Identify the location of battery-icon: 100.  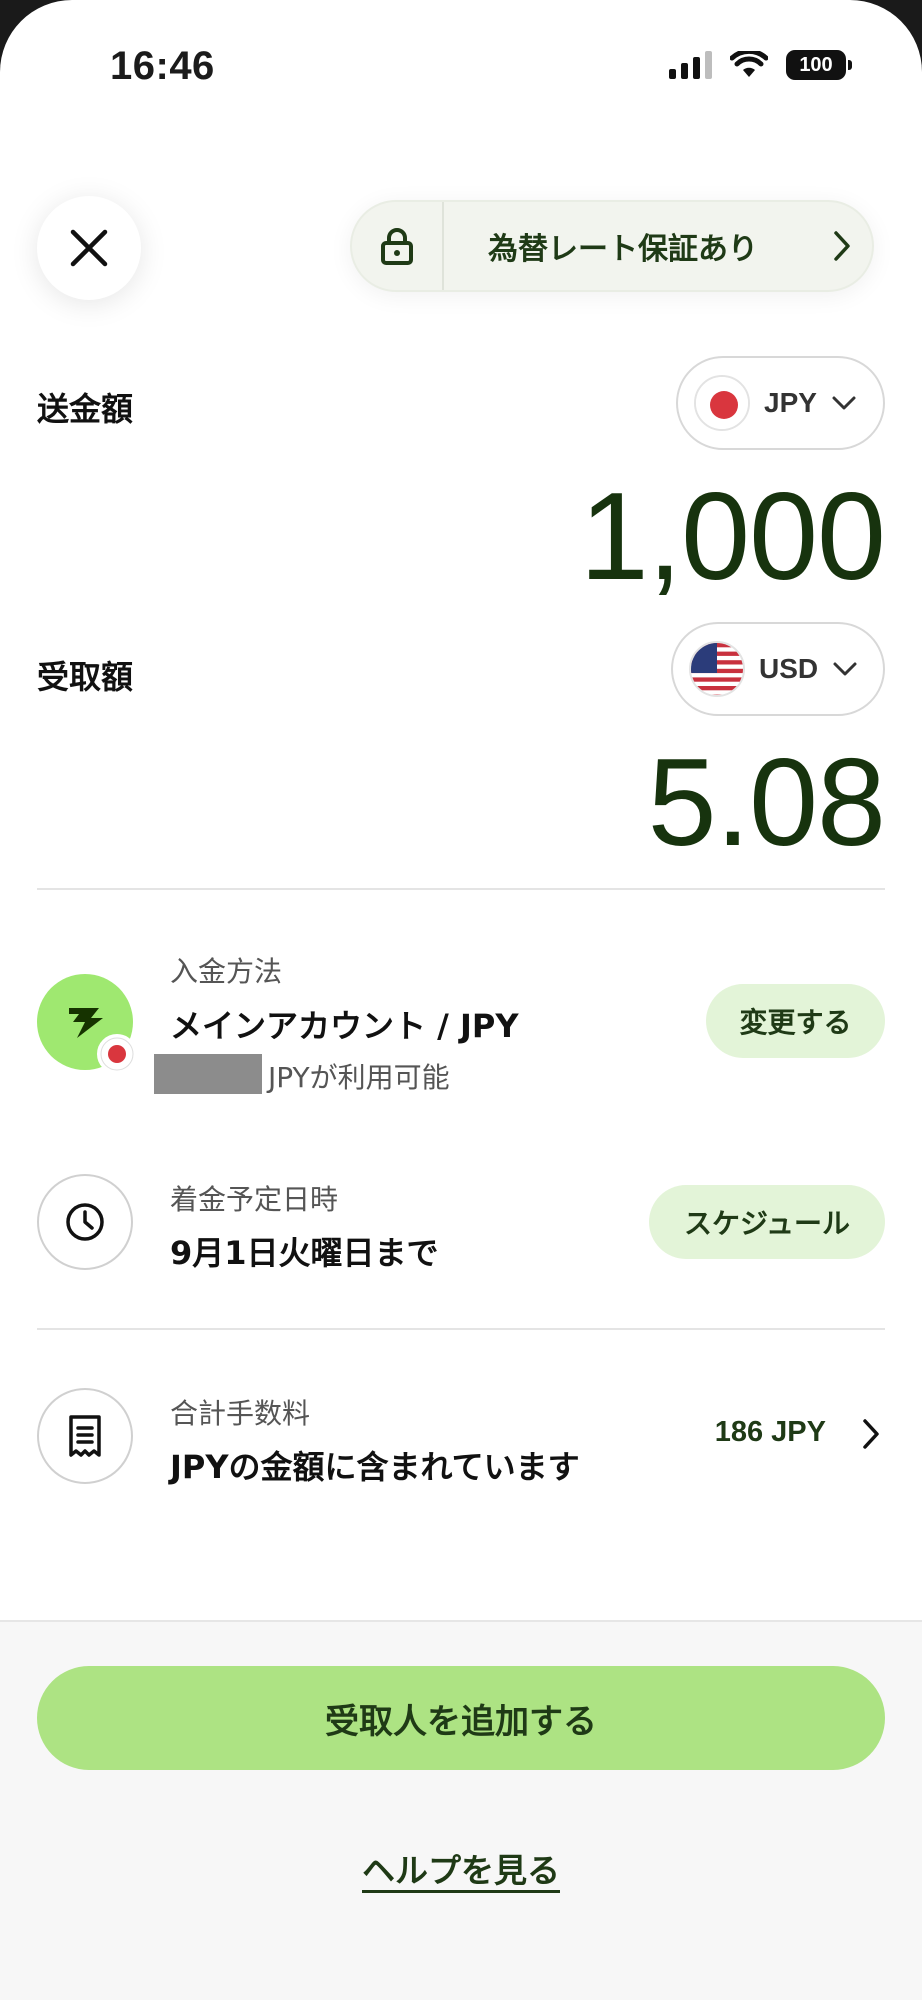
(819, 65).